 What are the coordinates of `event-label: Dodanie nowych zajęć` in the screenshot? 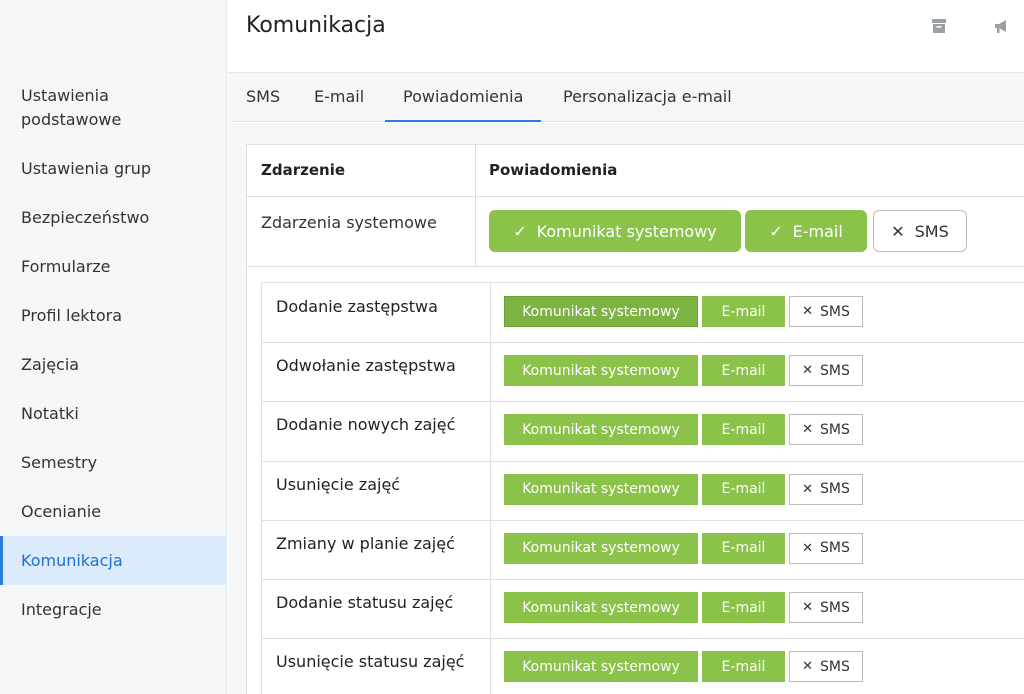 It's located at (366, 425).